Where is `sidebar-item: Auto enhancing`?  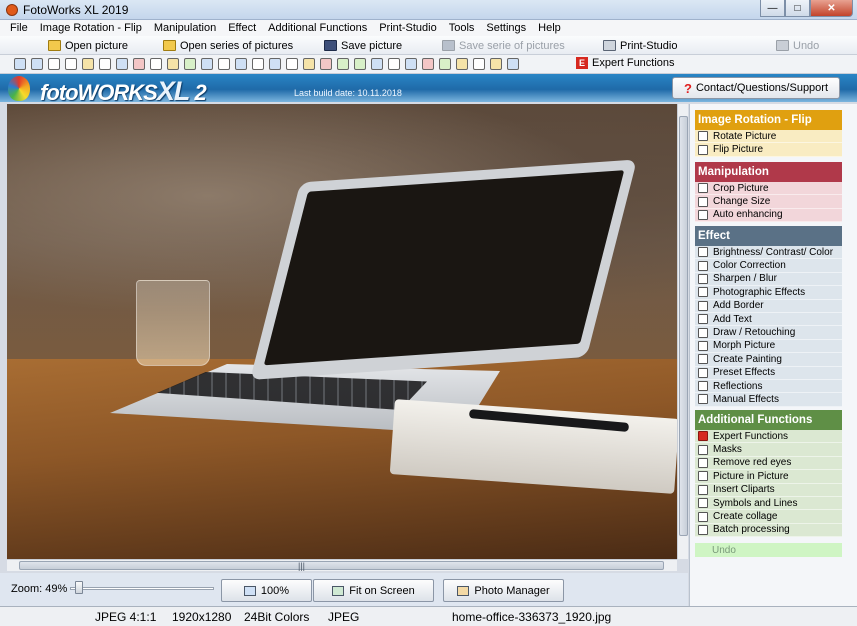 sidebar-item: Auto enhancing is located at coordinates (768, 215).